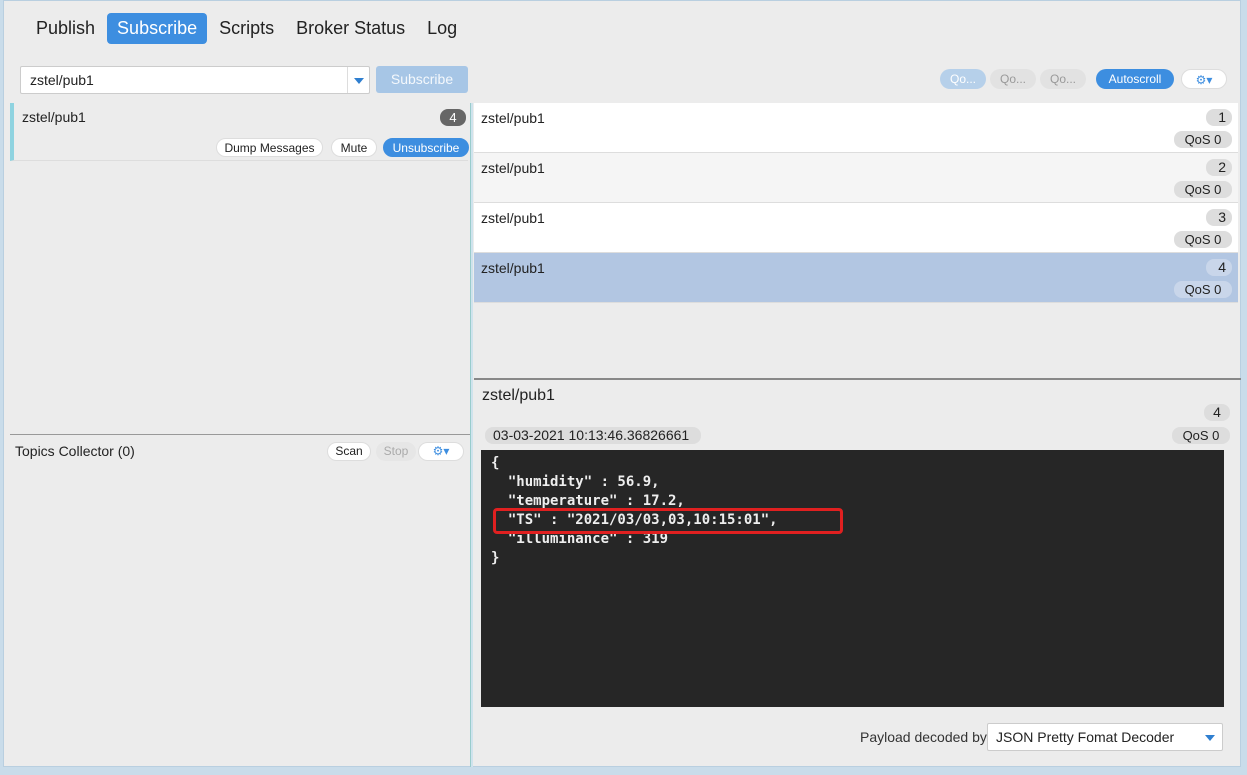 Image resolution: width=1247 pixels, height=775 pixels. Describe the element at coordinates (923, 737) in the screenshot. I see `decoder-label: Payload decoded by` at that location.